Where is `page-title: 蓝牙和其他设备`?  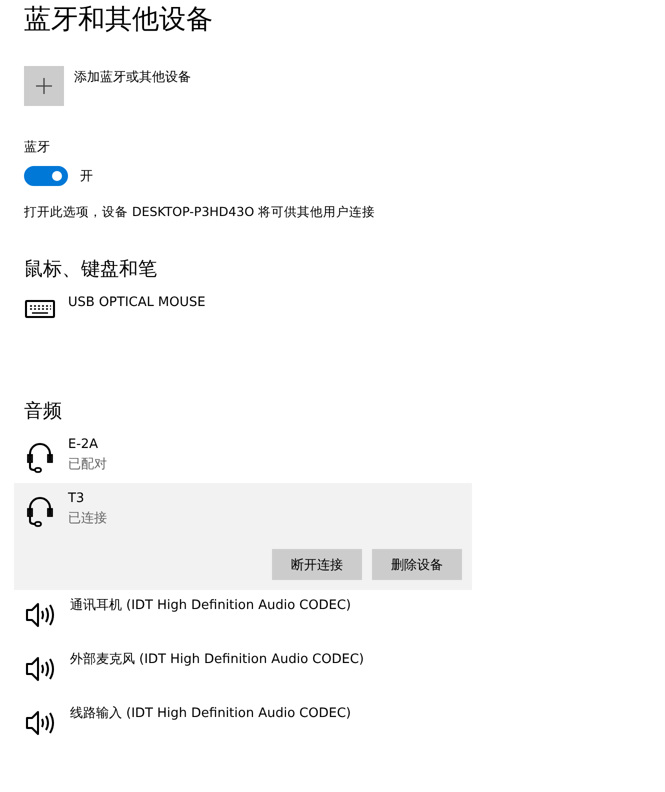
page-title: 蓝牙和其他设备 is located at coordinates (119, 20).